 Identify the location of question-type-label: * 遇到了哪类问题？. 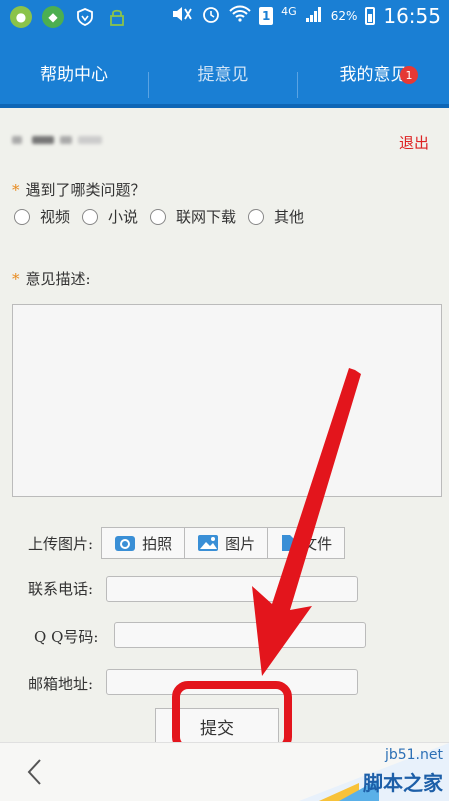
(79, 189).